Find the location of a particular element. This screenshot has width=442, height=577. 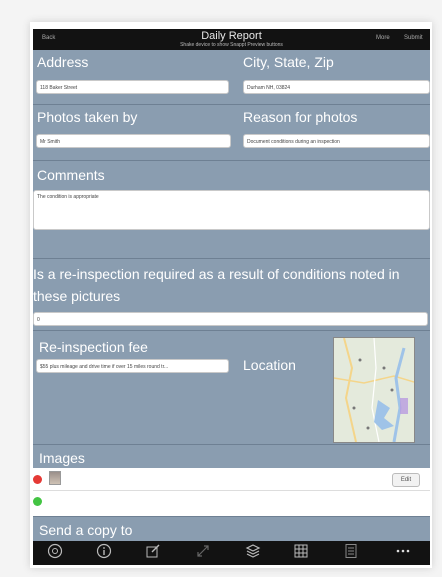

delete-image-icon is located at coordinates (37, 479).